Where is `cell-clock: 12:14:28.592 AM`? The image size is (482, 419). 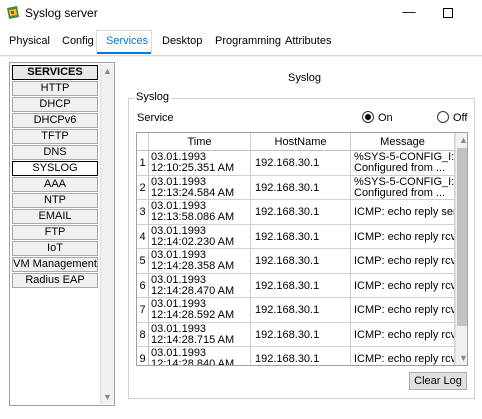
cell-clock: 12:14:28.592 AM is located at coordinates (193, 315).